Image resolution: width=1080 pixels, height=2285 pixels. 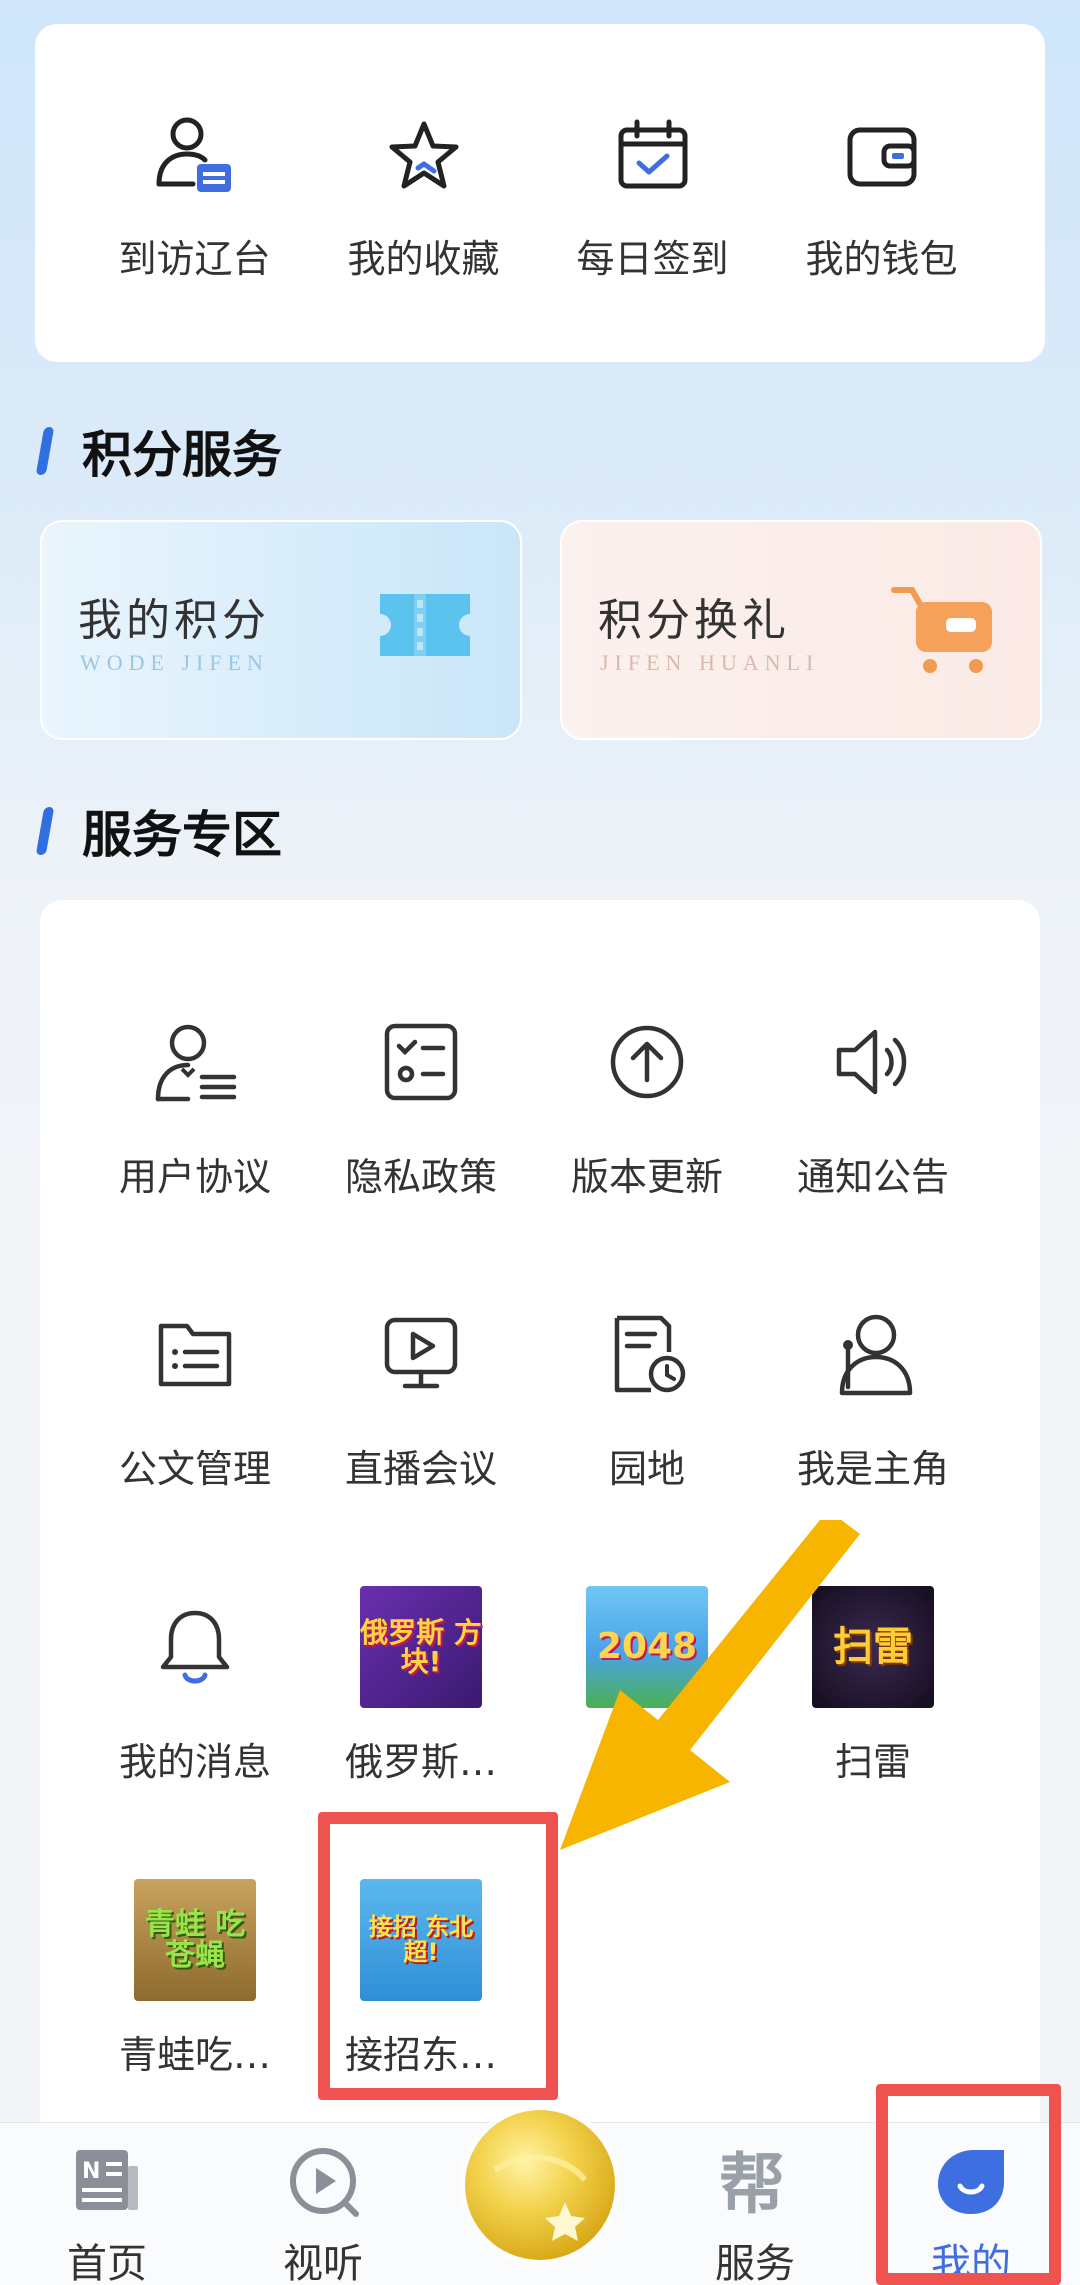 What do you see at coordinates (420, 1177) in the screenshot?
I see `privacy-policy-label: 隐私政策` at bounding box center [420, 1177].